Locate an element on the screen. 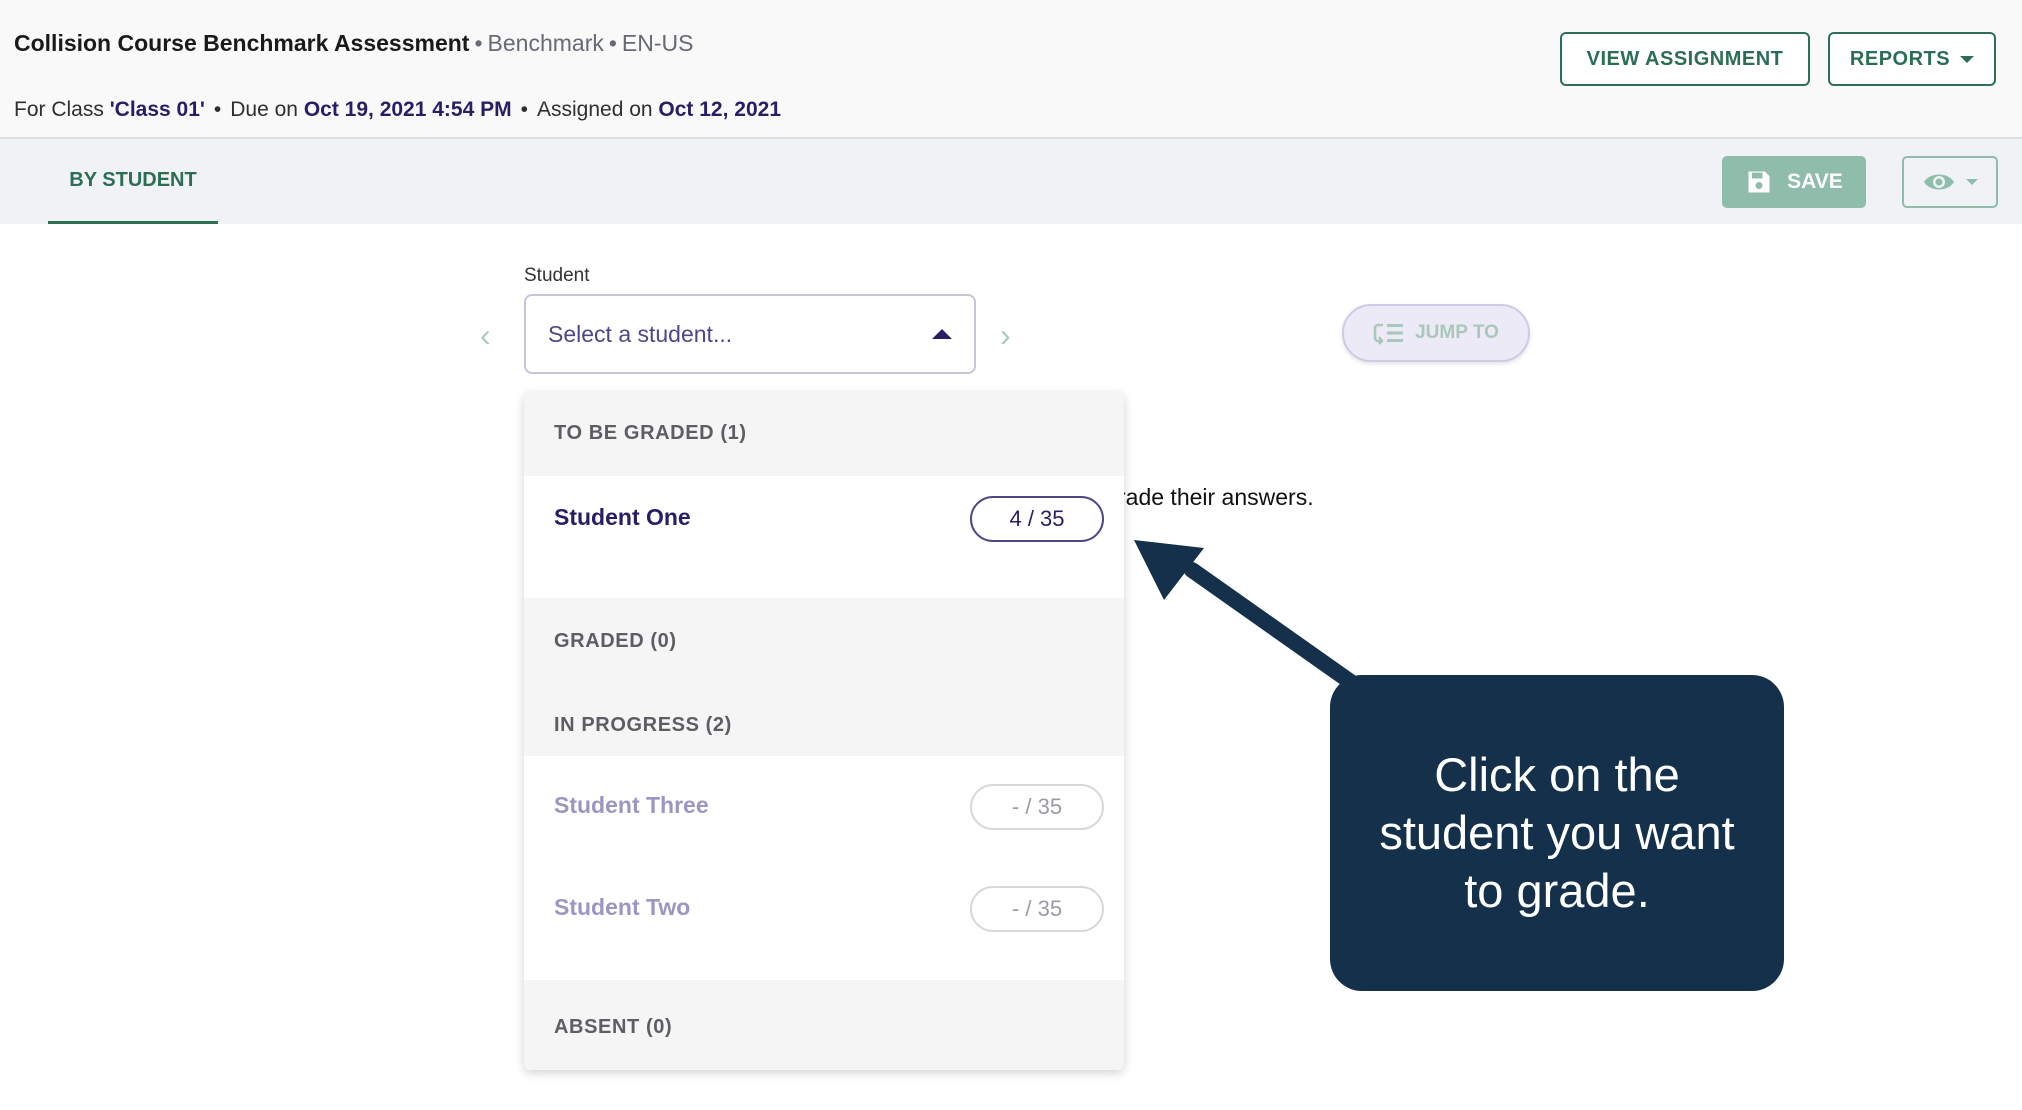 This screenshot has width=2022, height=1110. instruction-callout: Click on the student you want to grade. is located at coordinates (1557, 833).